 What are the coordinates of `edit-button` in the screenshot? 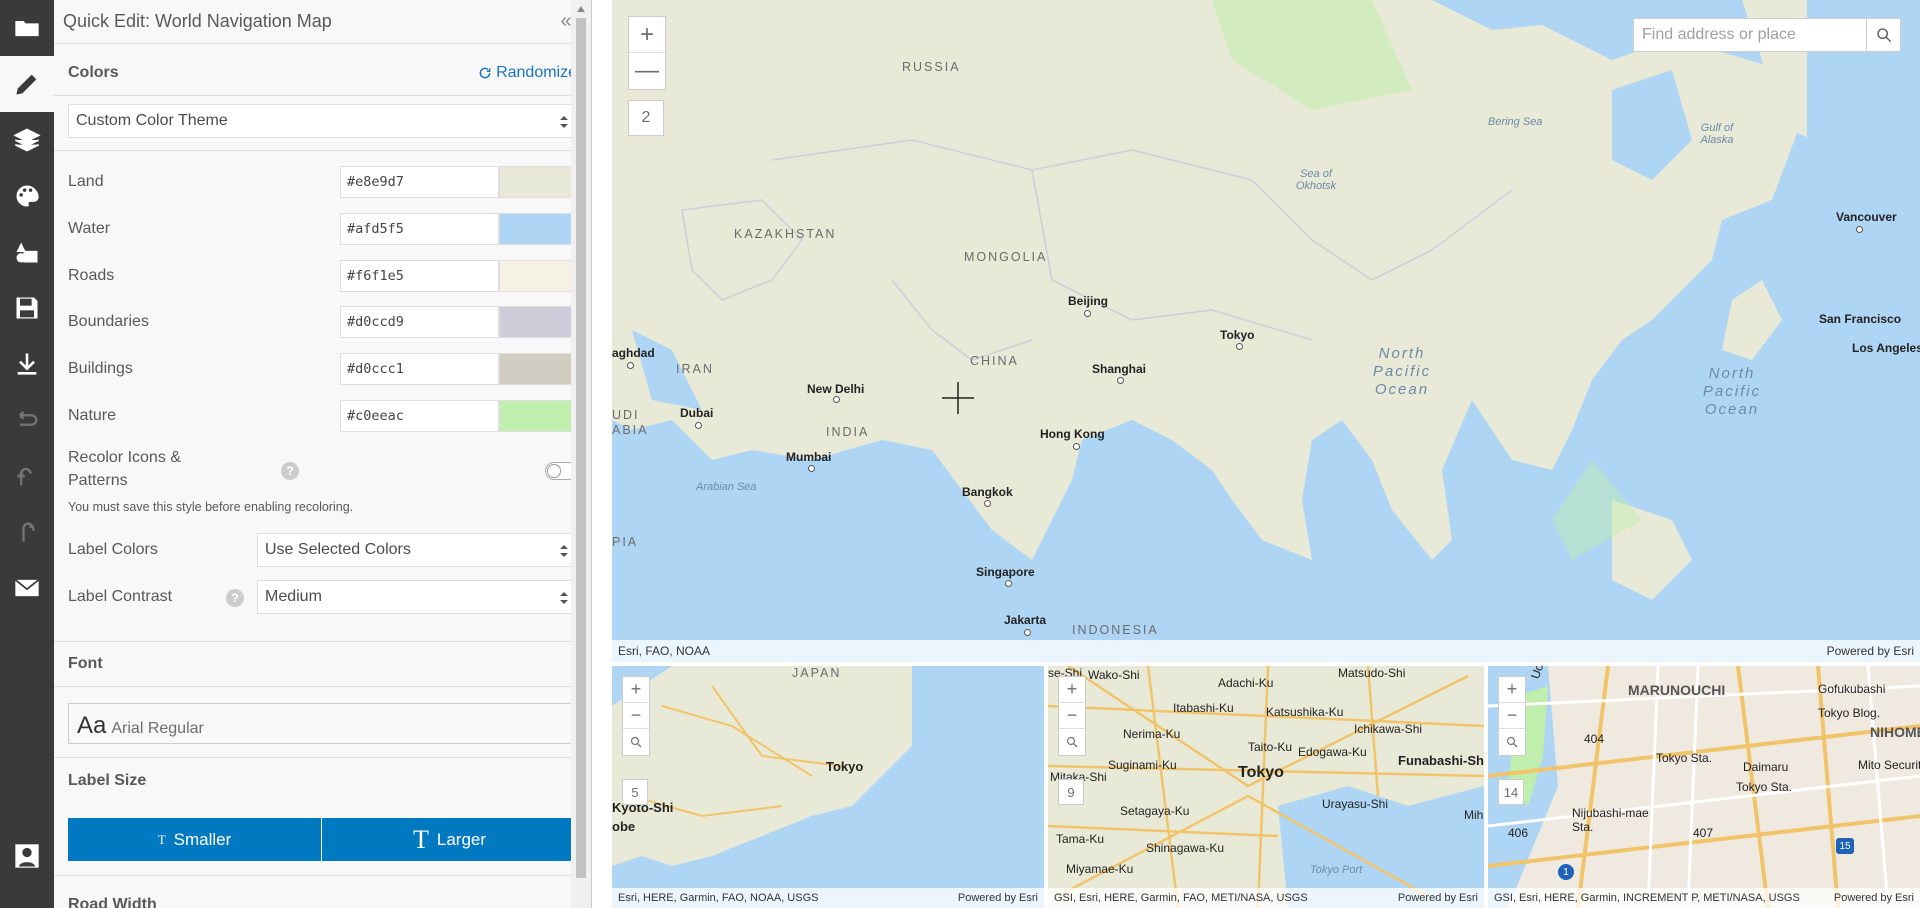 It's located at (27, 84).